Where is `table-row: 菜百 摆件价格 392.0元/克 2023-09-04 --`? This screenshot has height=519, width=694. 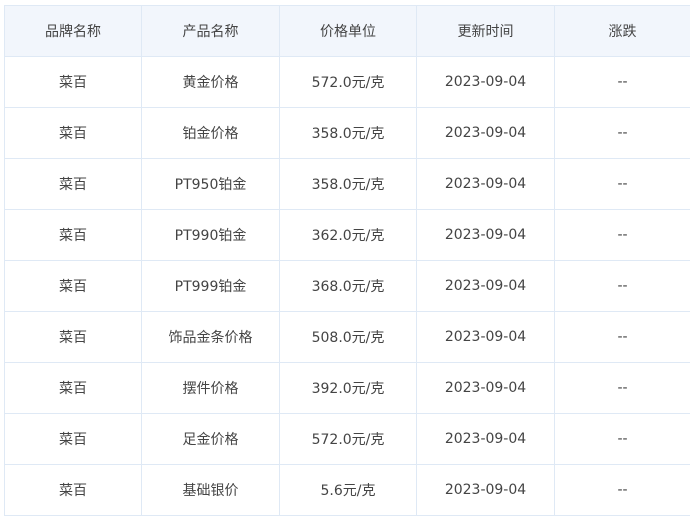
table-row: 菜百 摆件价格 392.0元/克 2023-09-04 -- is located at coordinates (347, 388).